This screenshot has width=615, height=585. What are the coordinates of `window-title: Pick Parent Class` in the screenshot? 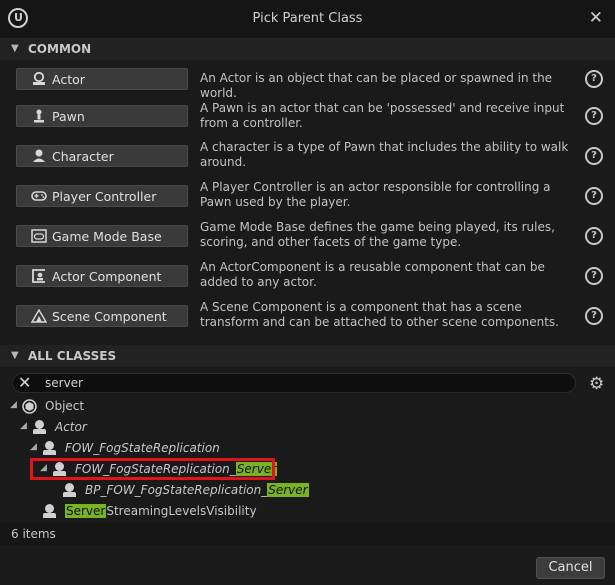 It's located at (307, 18).